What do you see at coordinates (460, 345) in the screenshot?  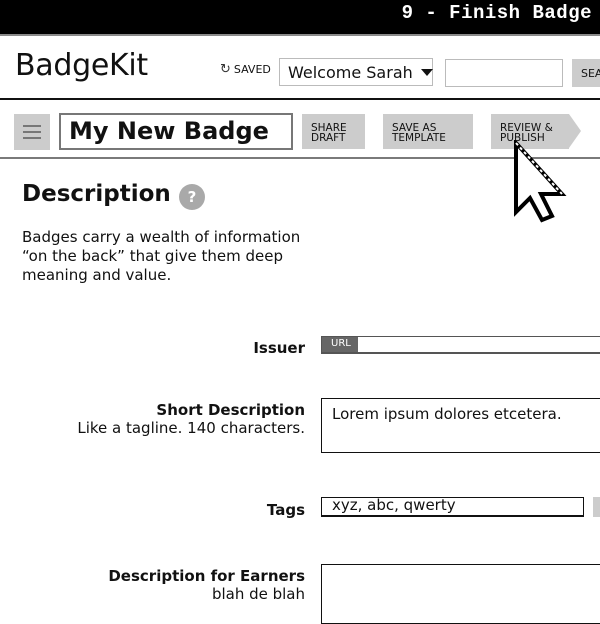 I see `issuer-url-input: URL` at bounding box center [460, 345].